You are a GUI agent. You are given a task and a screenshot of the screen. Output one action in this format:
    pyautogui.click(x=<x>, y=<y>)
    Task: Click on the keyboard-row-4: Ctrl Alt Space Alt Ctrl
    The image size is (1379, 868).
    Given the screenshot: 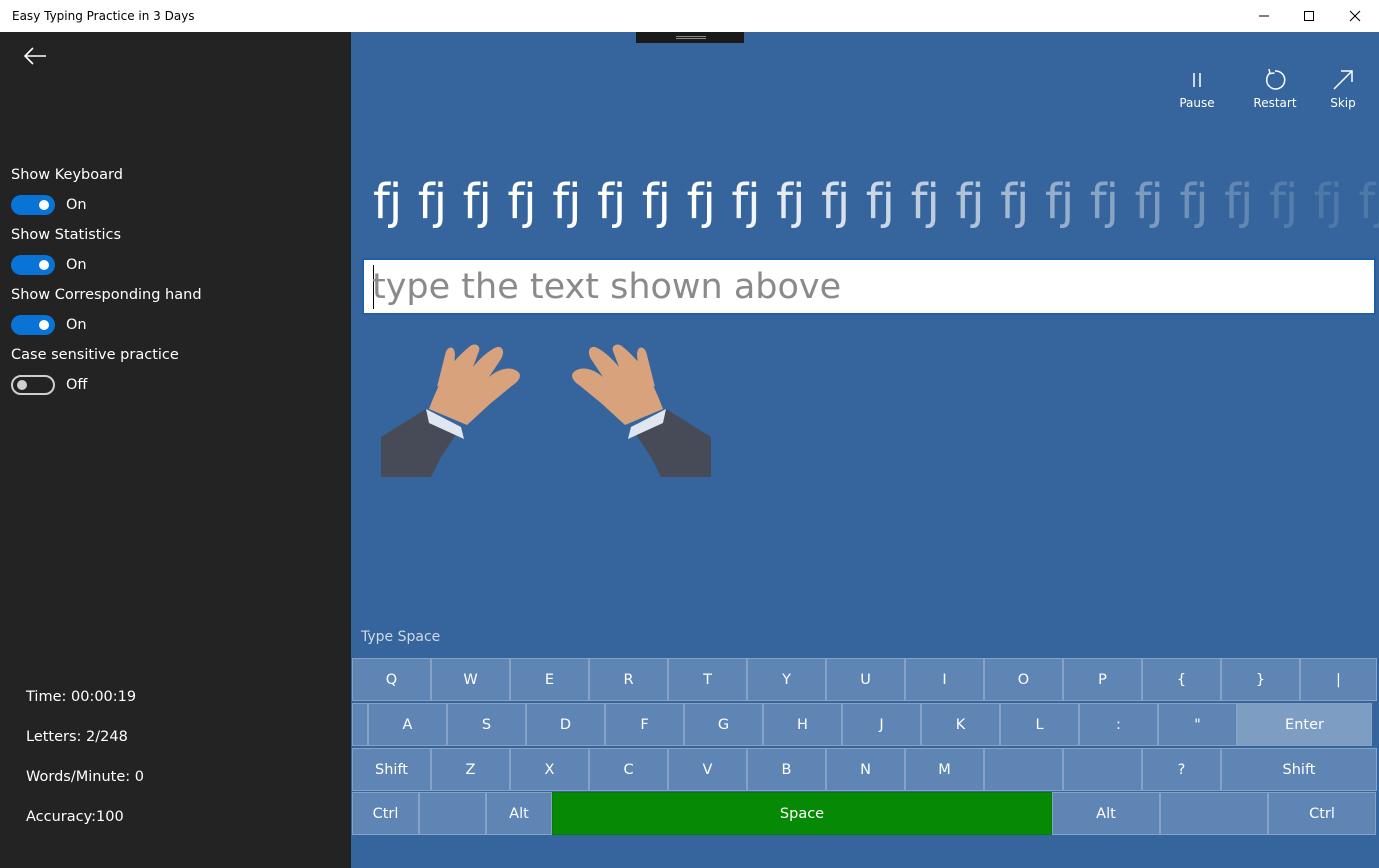 What is the action you would take?
    pyautogui.click(x=864, y=813)
    